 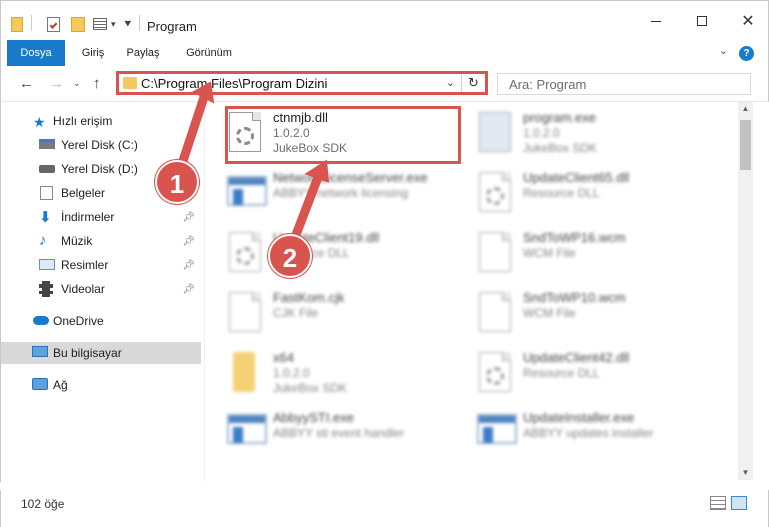 What do you see at coordinates (495, 132) in the screenshot?
I see `exe-icon` at bounding box center [495, 132].